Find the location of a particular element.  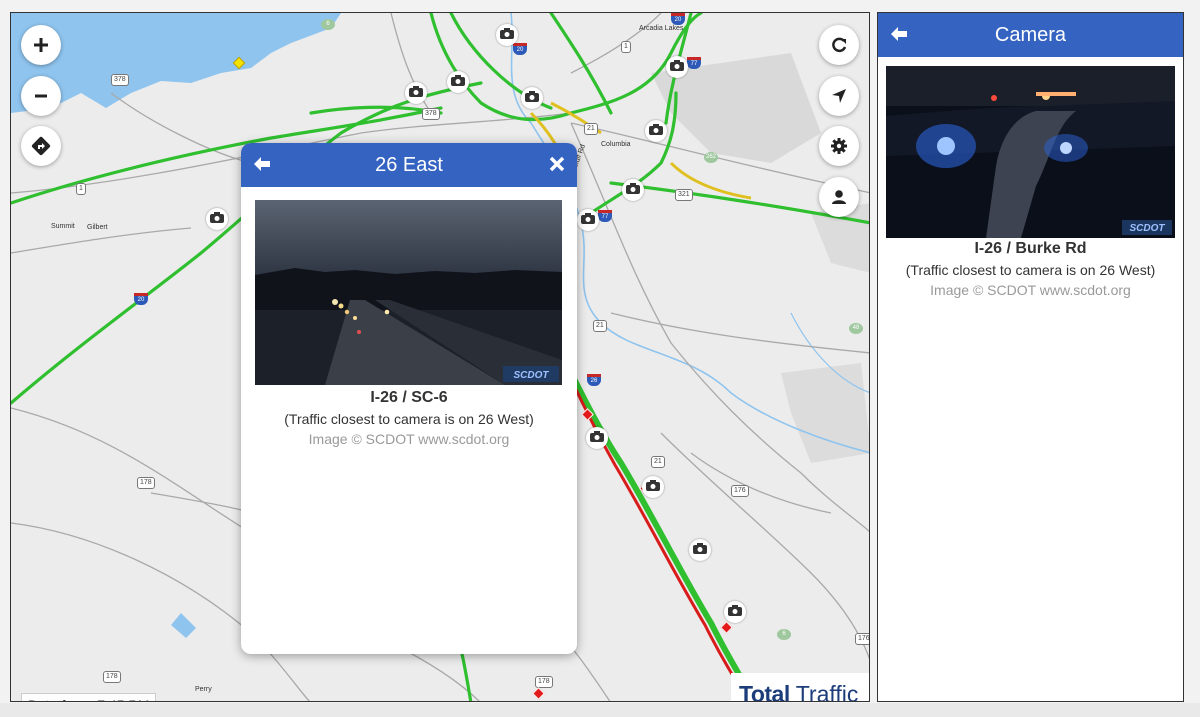

minus-icon is located at coordinates (41, 96).